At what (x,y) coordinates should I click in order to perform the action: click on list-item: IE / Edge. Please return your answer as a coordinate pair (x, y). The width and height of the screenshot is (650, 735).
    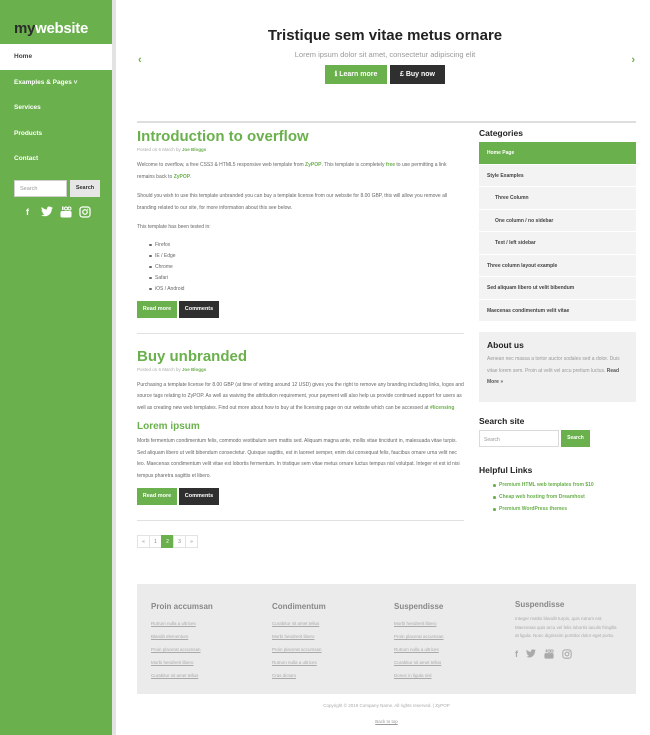
    Looking at the image, I should click on (306, 256).